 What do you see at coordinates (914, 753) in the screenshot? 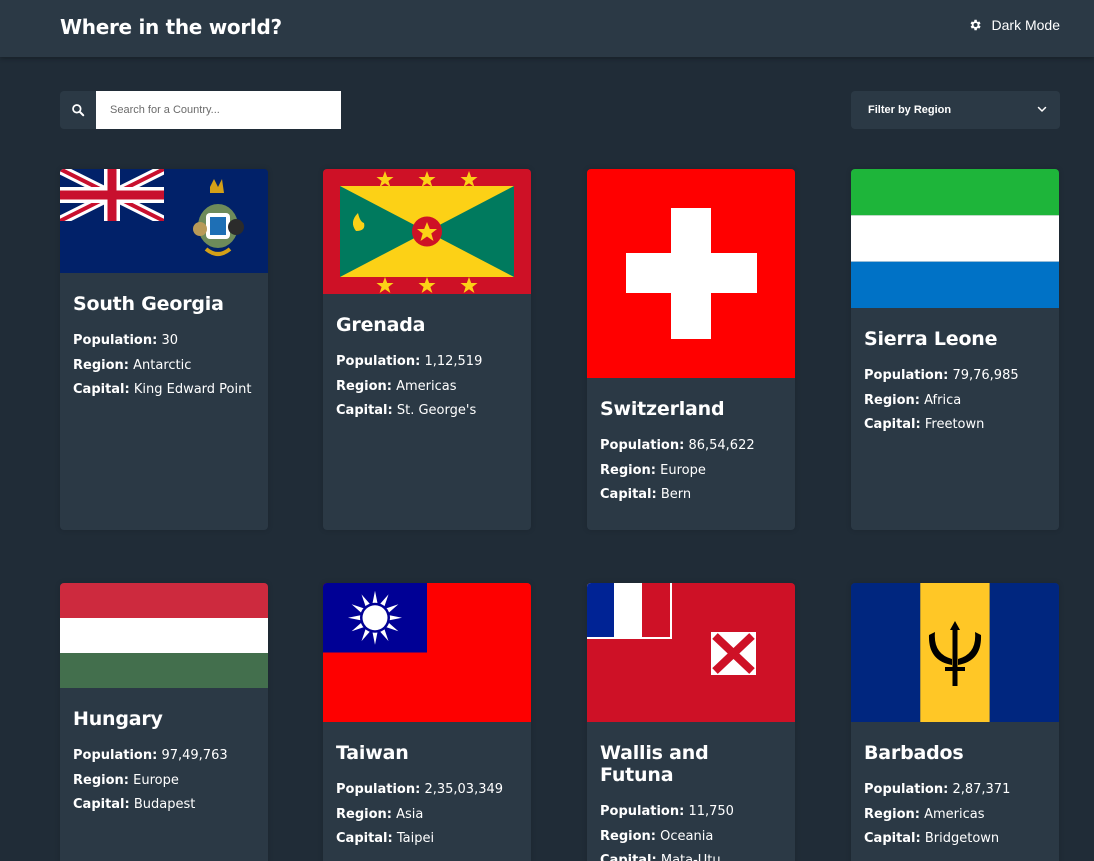
I see `country-name: Barbados` at bounding box center [914, 753].